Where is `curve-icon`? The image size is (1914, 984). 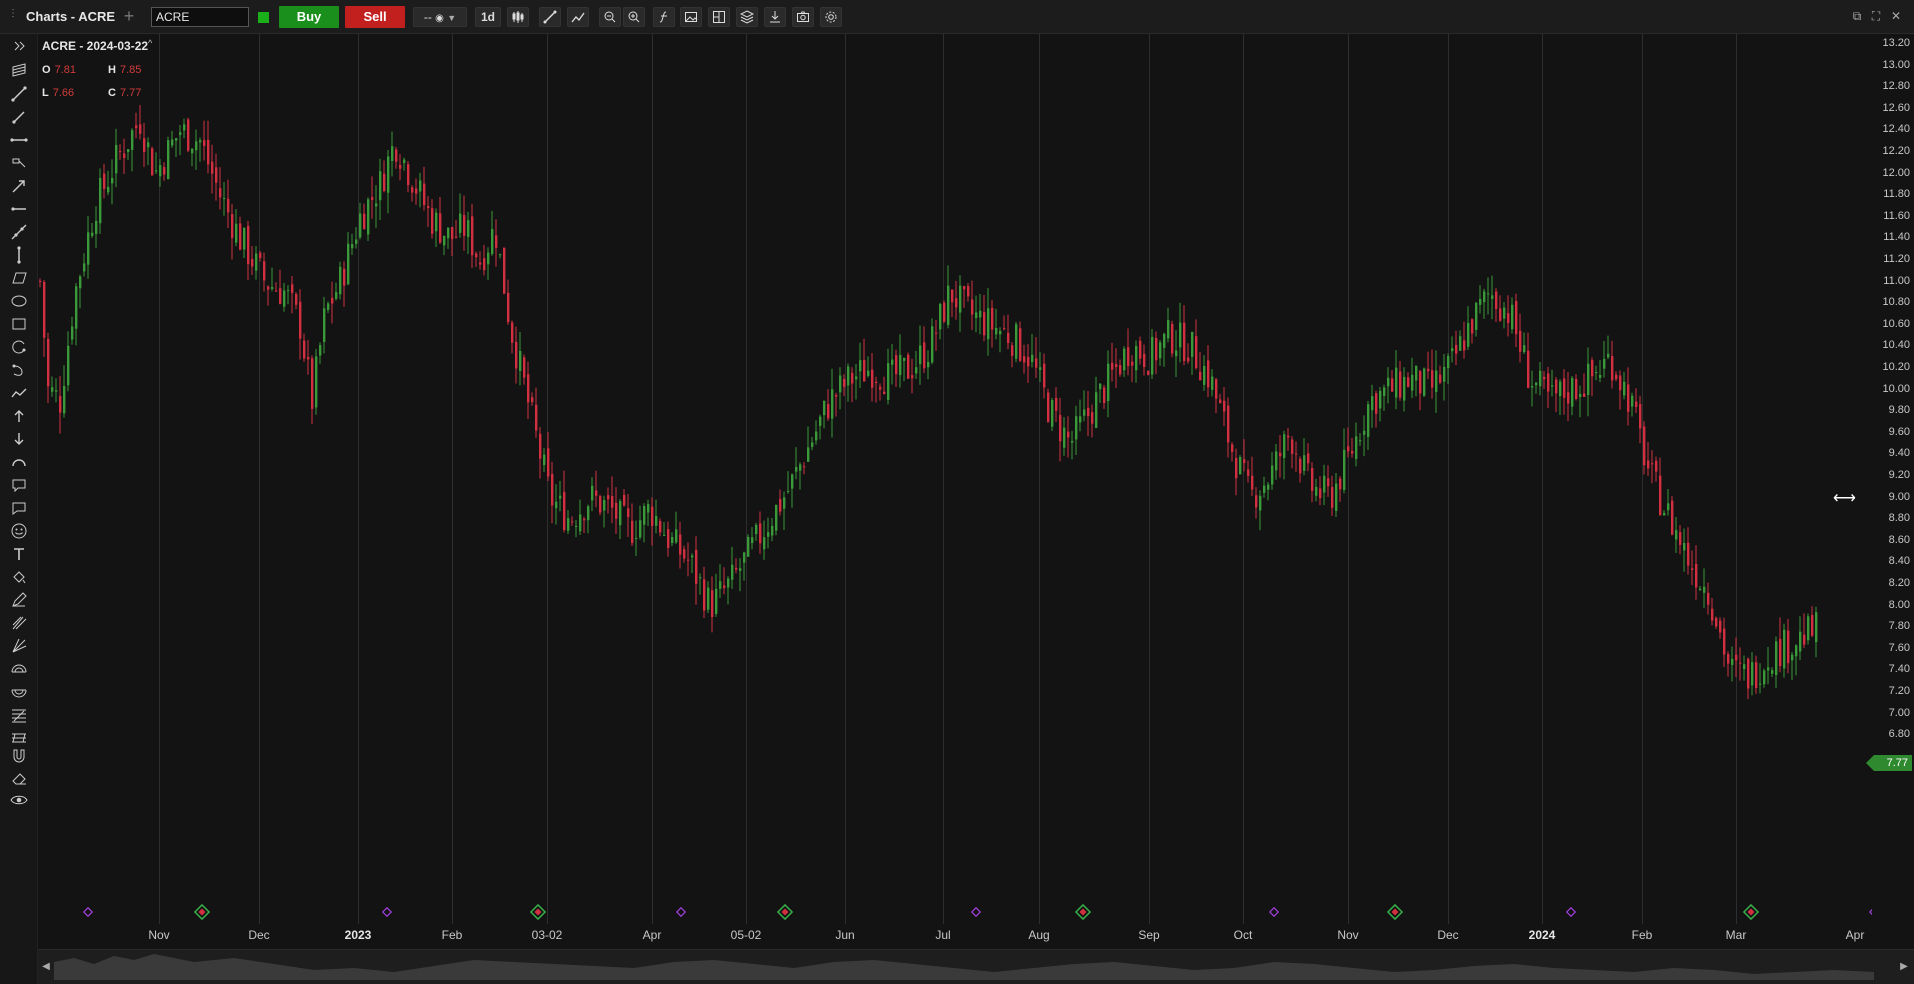 curve-icon is located at coordinates (19, 370).